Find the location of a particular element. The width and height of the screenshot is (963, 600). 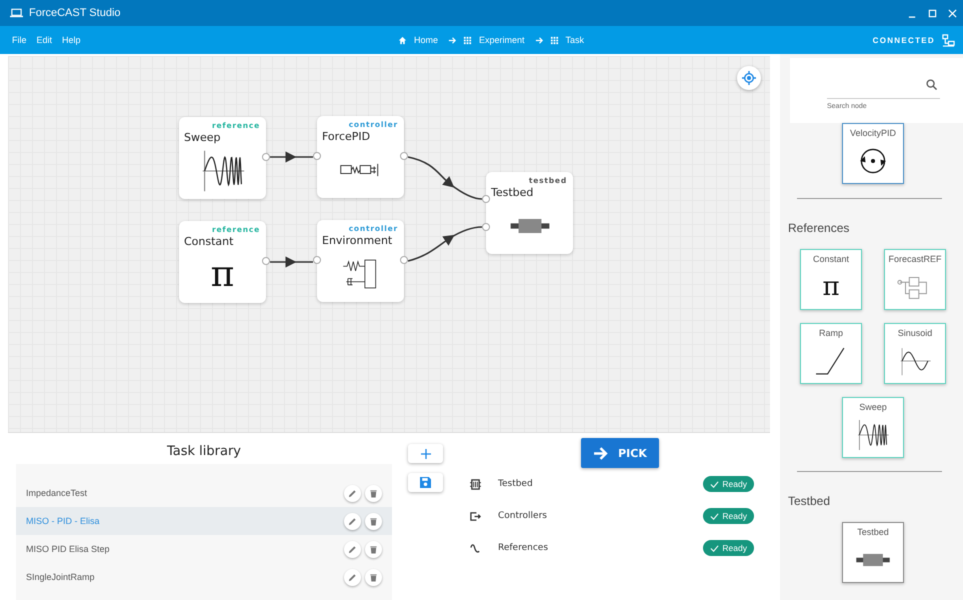

task-name: MISO - PID - Elisa is located at coordinates (63, 521).